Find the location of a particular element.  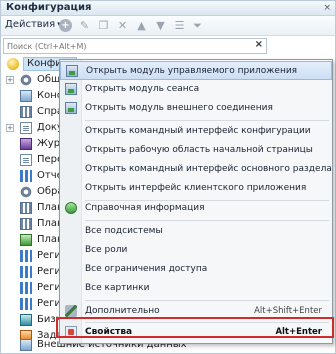

actions-label: Действия is located at coordinates (30, 24).